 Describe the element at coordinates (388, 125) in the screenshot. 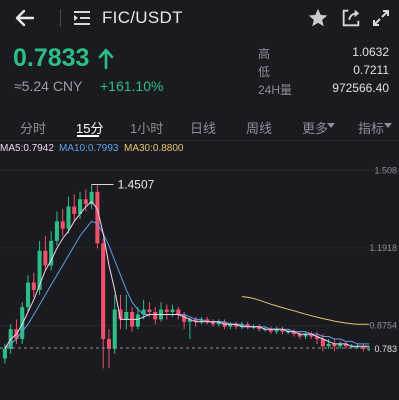

I see `indicators-dropdown-icon` at that location.